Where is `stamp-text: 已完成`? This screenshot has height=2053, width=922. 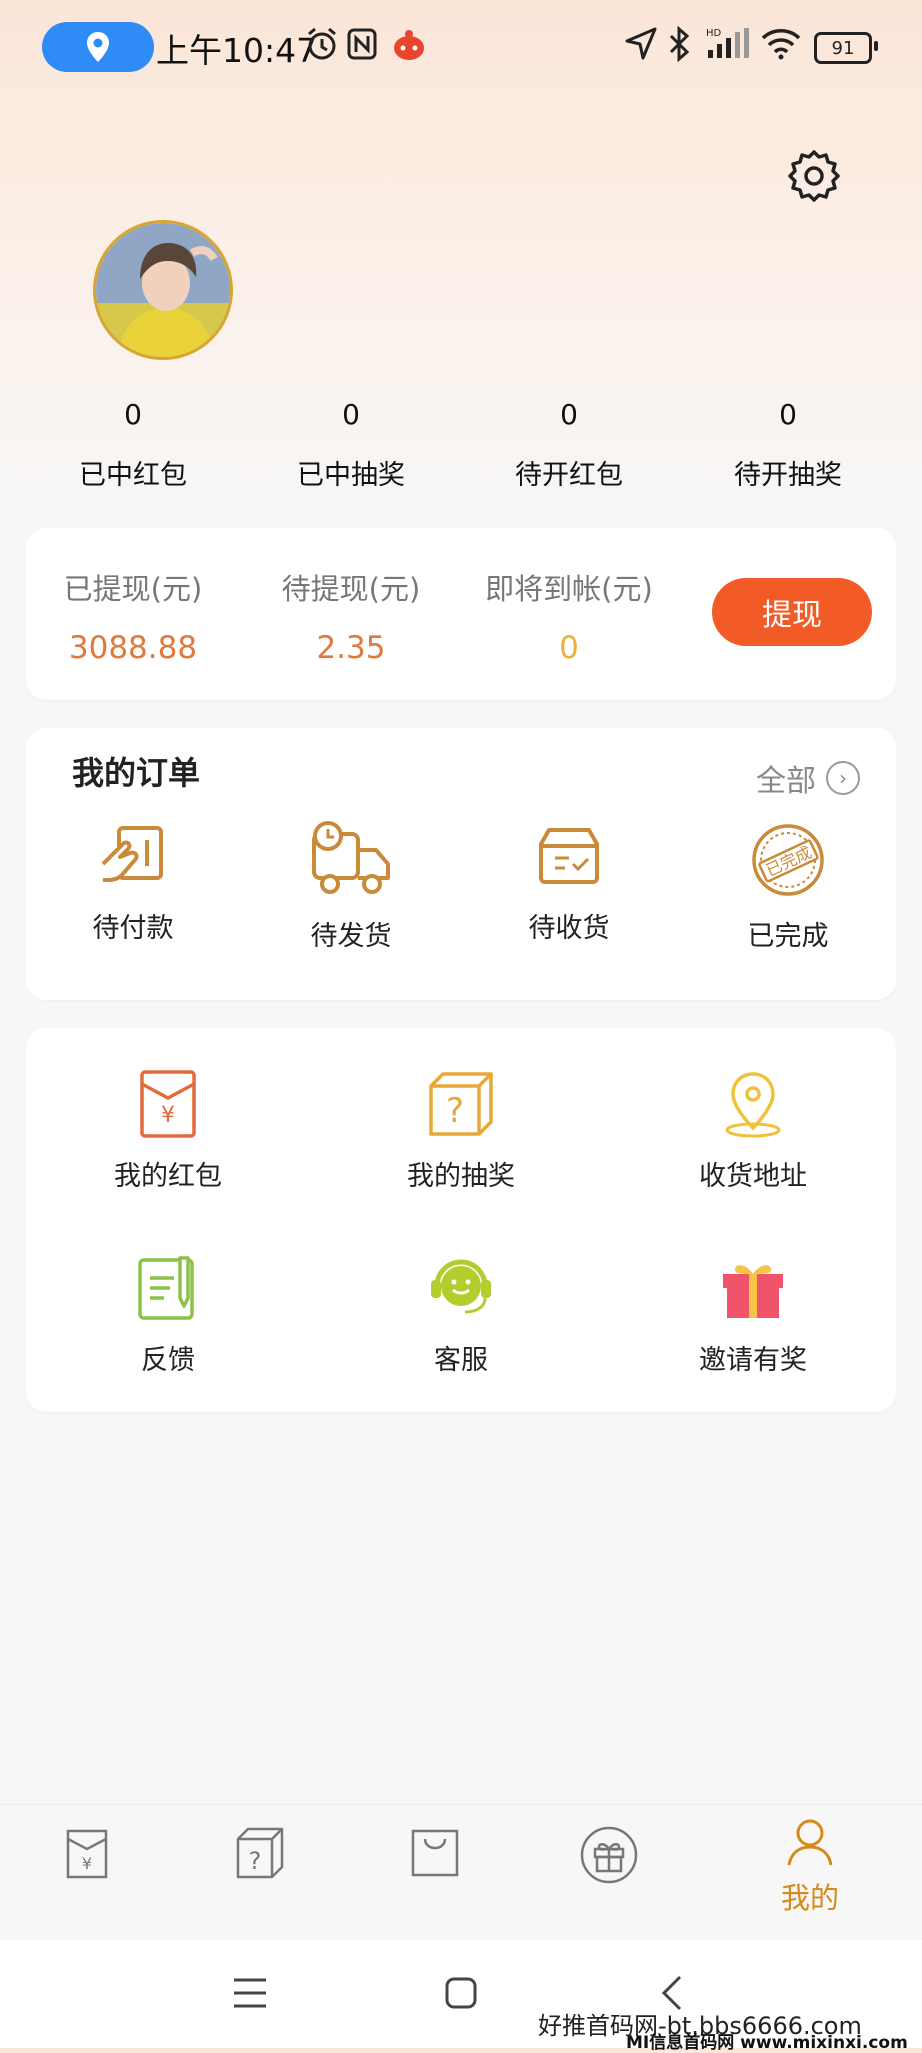
stamp-text: 已完成 is located at coordinates (789, 862).